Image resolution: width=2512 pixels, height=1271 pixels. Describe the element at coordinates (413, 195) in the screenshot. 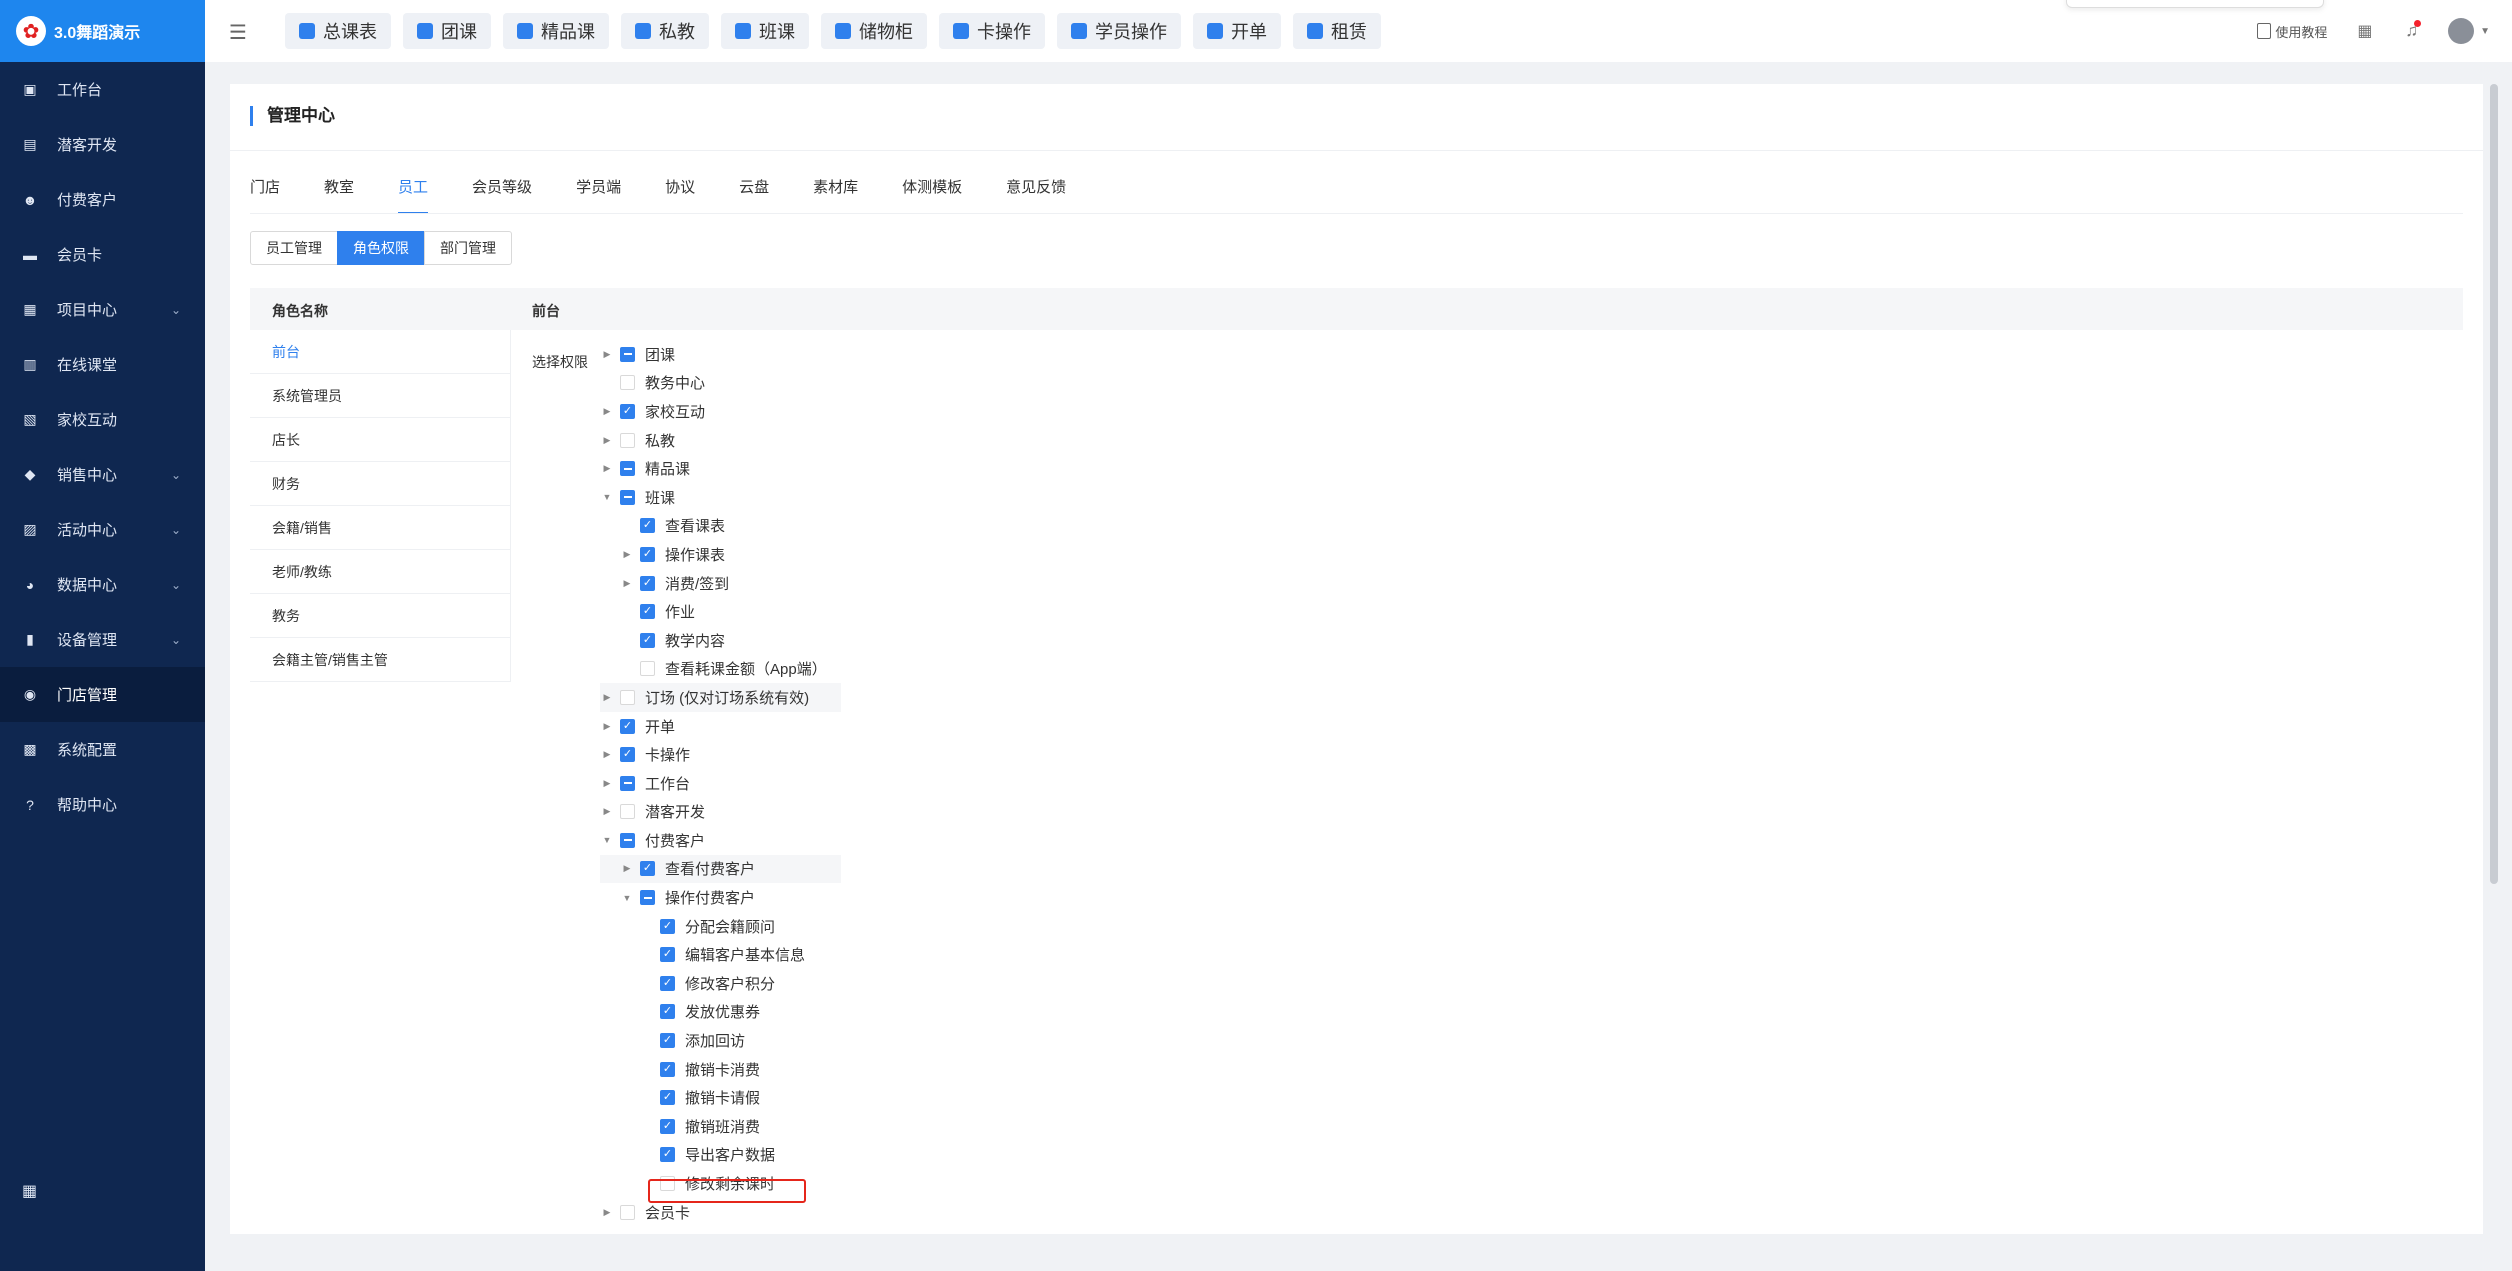

I see `tab-item: 员工` at that location.